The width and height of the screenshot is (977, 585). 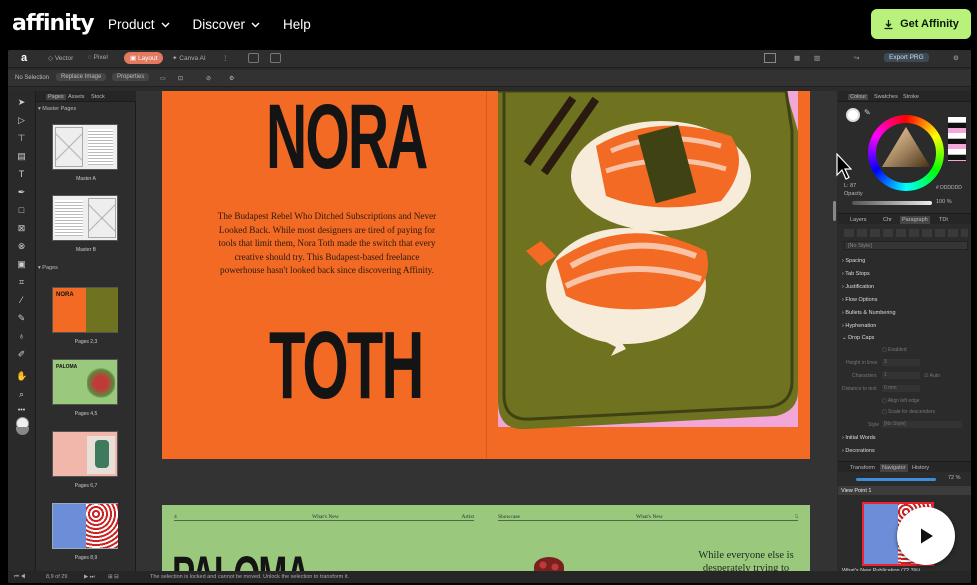 What do you see at coordinates (21, 376) in the screenshot?
I see `hand-tool-icon: ✋` at bounding box center [21, 376].